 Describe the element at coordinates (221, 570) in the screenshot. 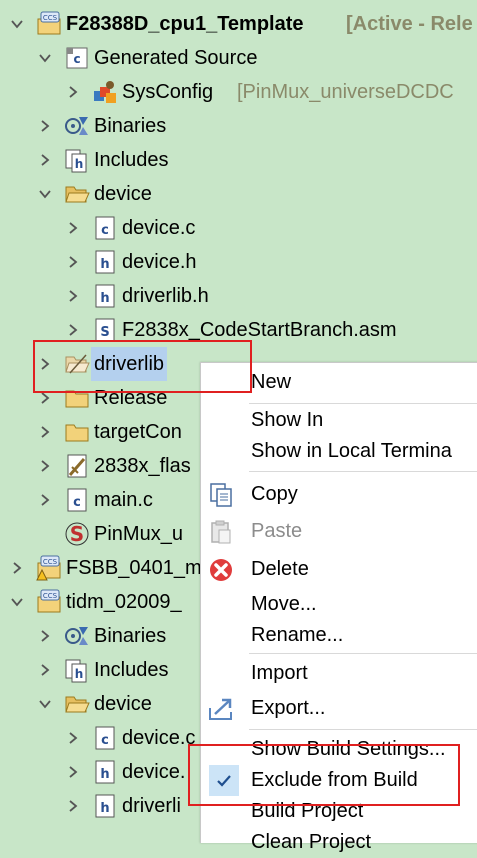

I see `delete-icon` at that location.